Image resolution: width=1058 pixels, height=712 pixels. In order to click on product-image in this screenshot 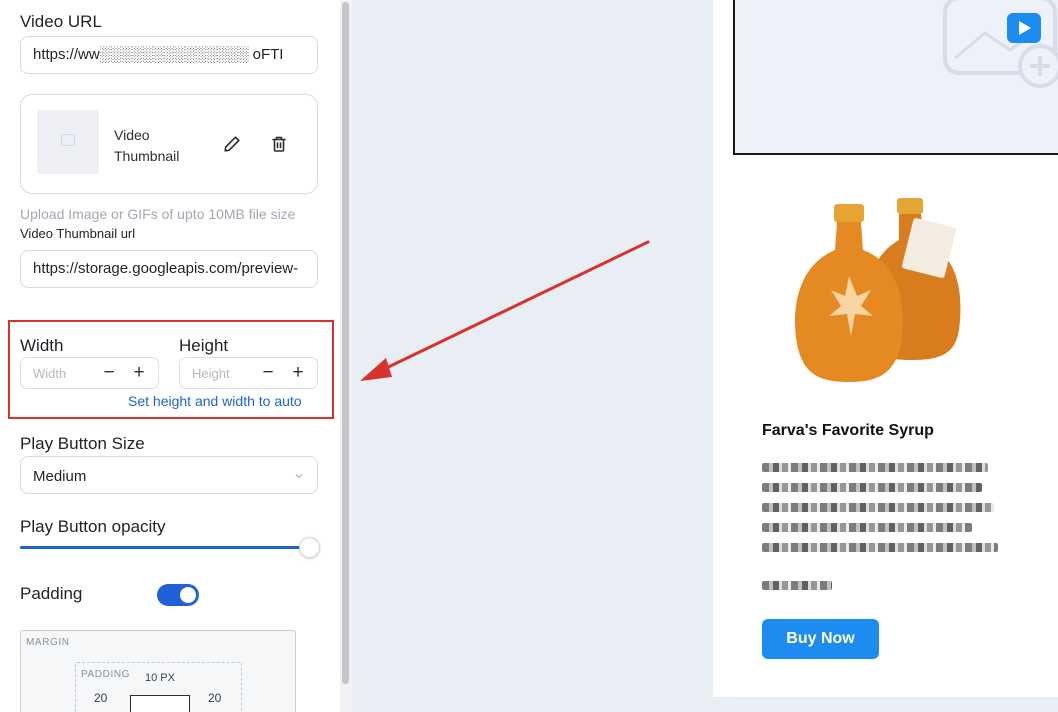, I will do `click(879, 289)`.